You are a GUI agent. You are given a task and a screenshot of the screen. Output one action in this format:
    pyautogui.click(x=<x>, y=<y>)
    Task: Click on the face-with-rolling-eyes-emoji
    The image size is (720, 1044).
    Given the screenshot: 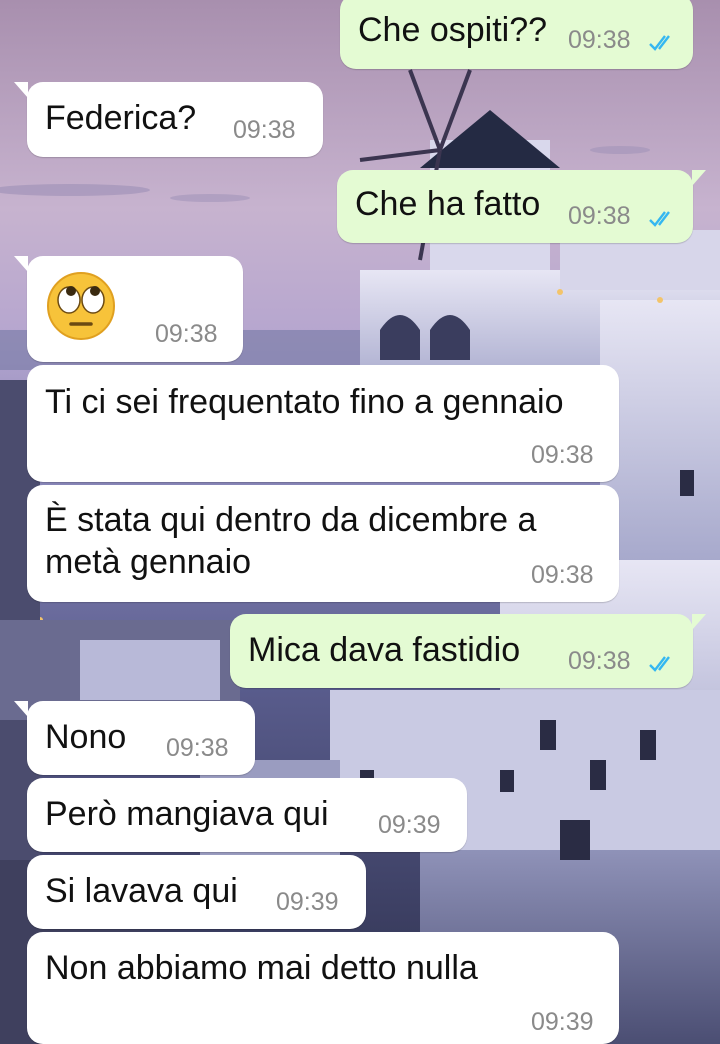 What is the action you would take?
    pyautogui.click(x=81, y=306)
    